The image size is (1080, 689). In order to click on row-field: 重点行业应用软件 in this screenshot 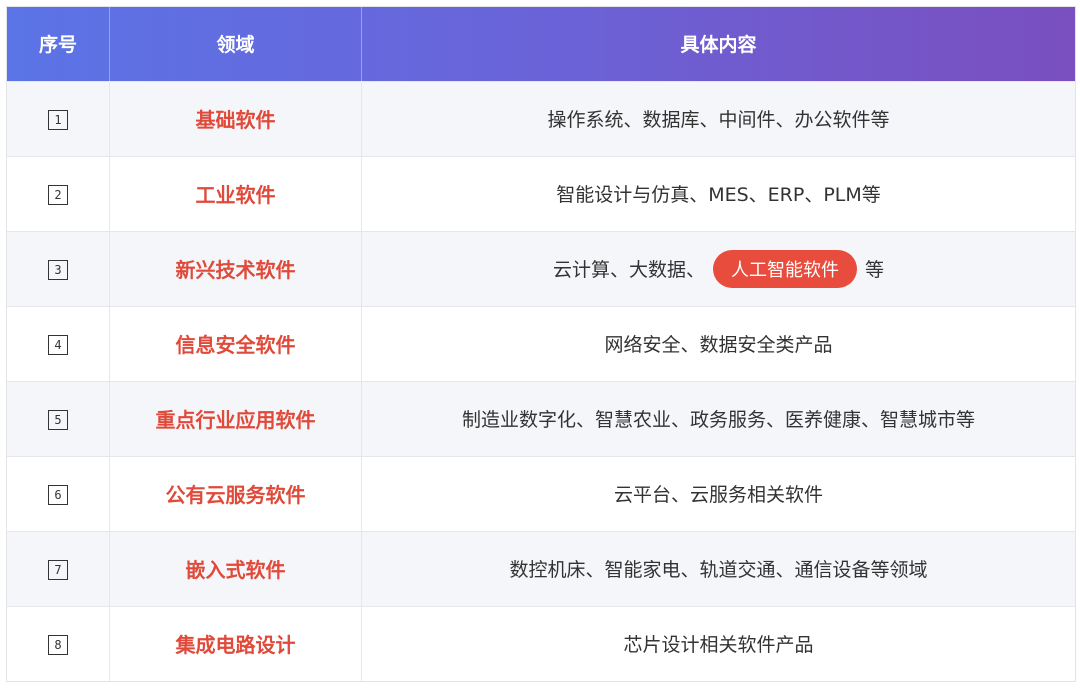, I will do `click(235, 420)`.